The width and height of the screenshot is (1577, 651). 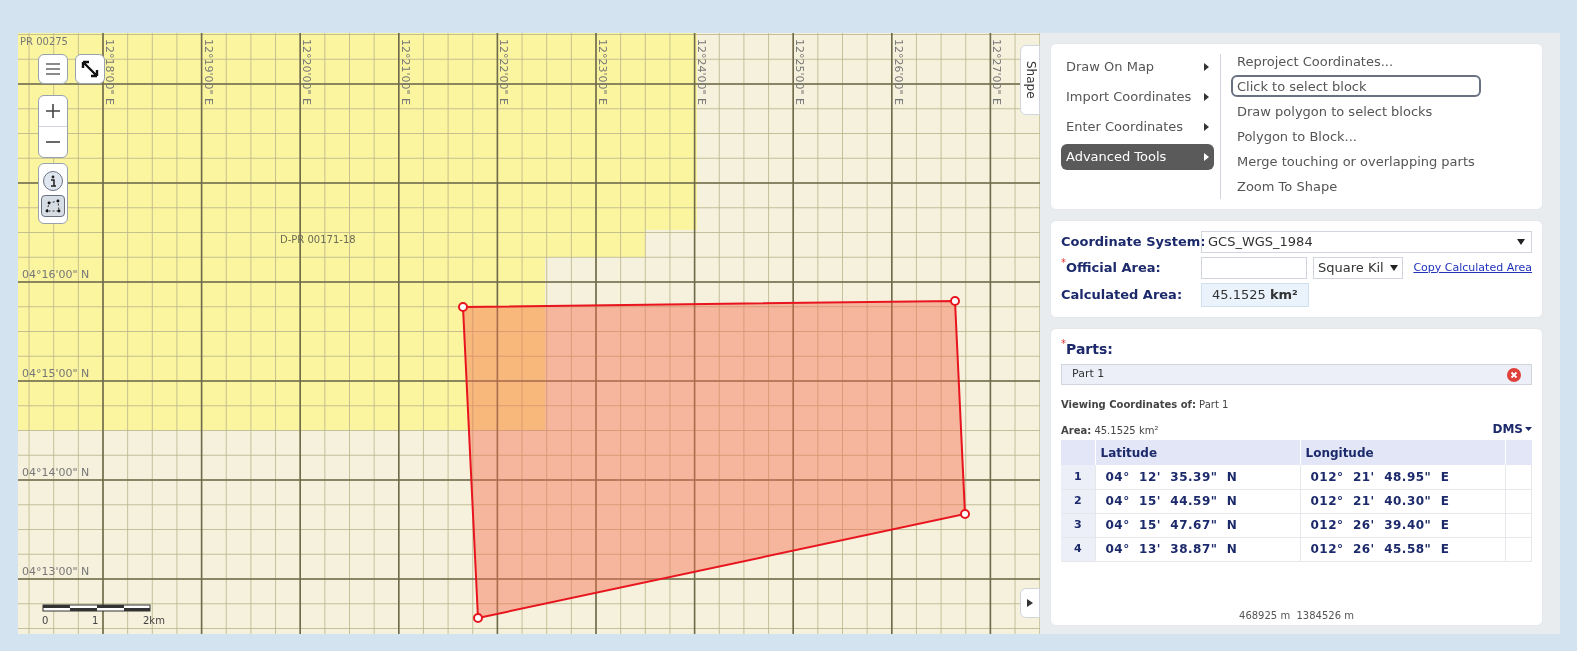 What do you see at coordinates (1078, 477) in the screenshot?
I see `row-number: 1` at bounding box center [1078, 477].